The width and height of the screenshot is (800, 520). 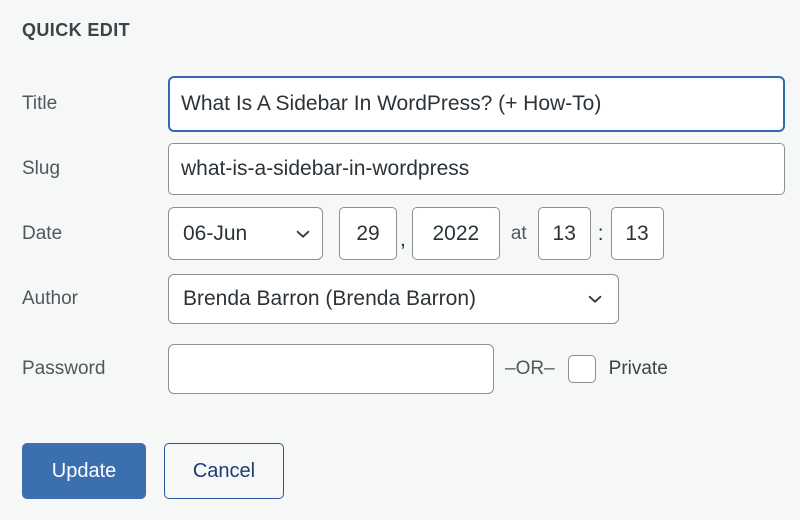 I want to click on page-title: QUICK EDIT, so click(x=76, y=30).